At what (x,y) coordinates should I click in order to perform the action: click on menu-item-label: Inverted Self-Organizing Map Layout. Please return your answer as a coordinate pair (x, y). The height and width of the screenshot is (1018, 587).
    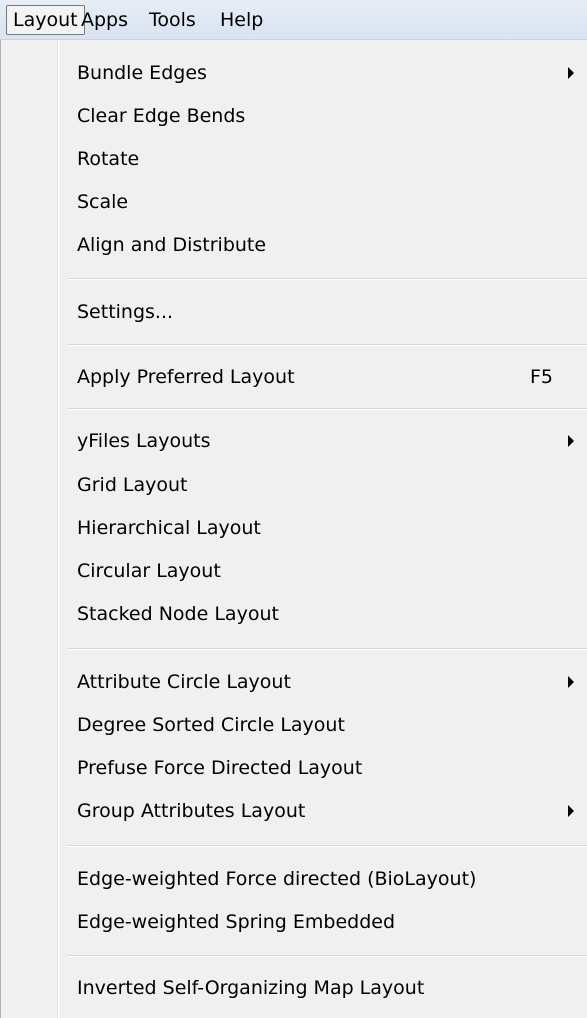
    Looking at the image, I should click on (251, 988).